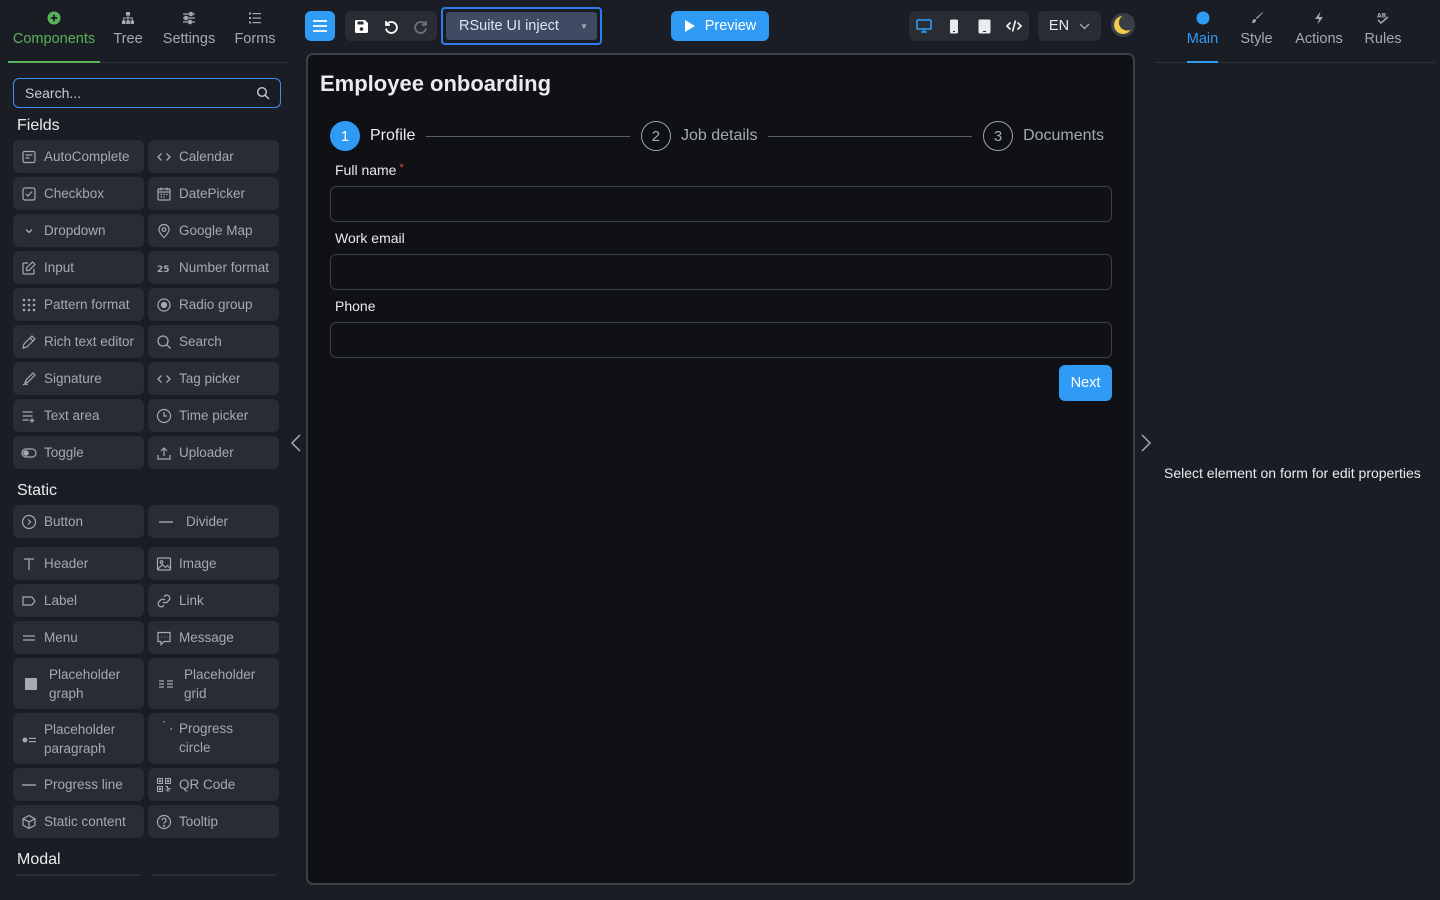 The image size is (1440, 900). Describe the element at coordinates (1043, 136) in the screenshot. I see `step-documents: 3 Documents` at that location.